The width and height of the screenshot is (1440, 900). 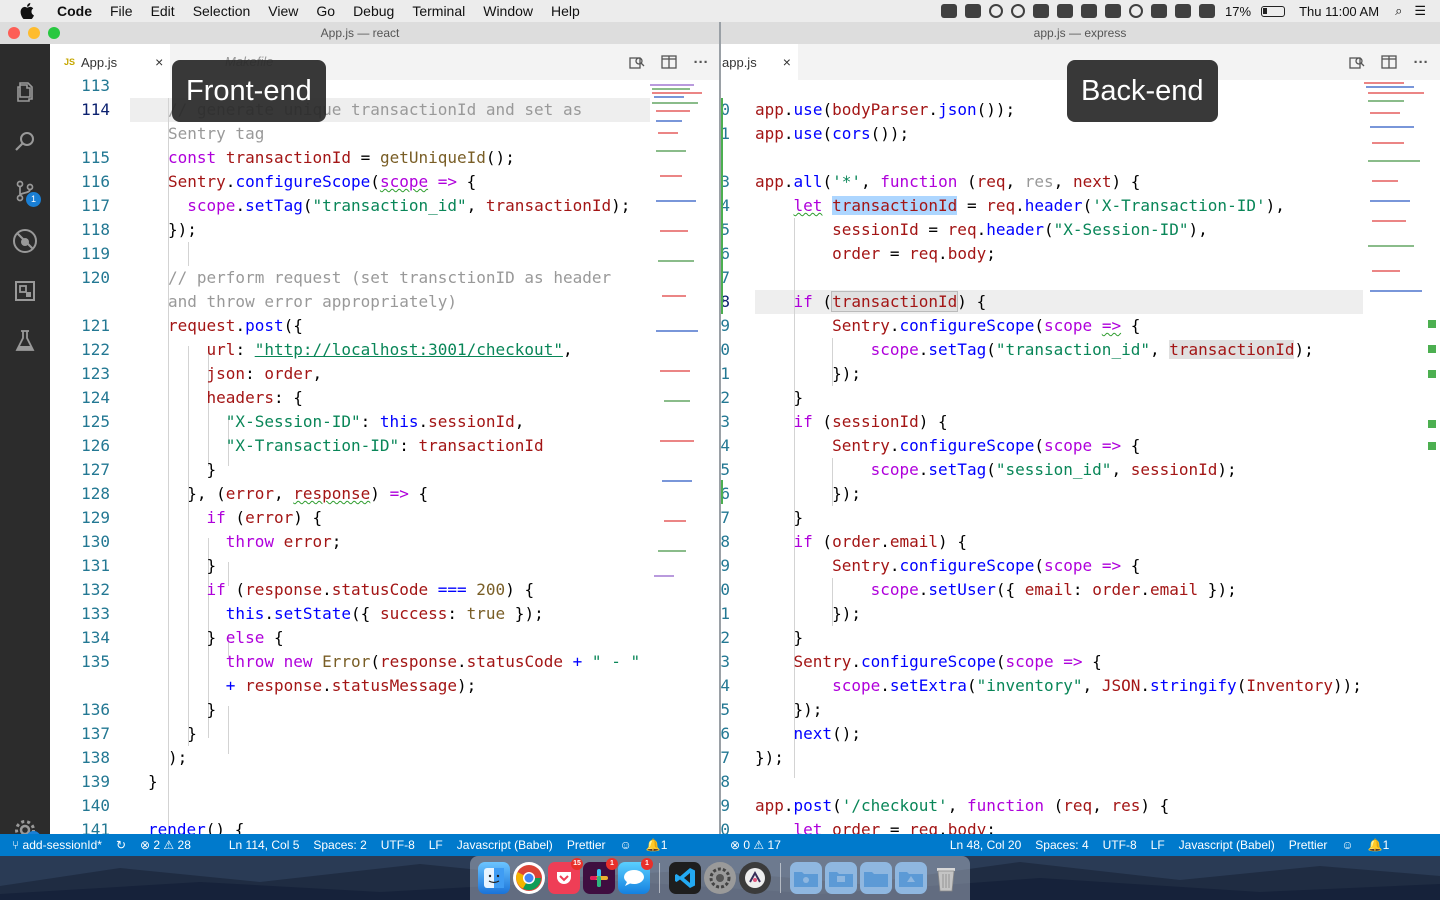 What do you see at coordinates (373, 11) in the screenshot?
I see `menu-debug: Debug` at bounding box center [373, 11].